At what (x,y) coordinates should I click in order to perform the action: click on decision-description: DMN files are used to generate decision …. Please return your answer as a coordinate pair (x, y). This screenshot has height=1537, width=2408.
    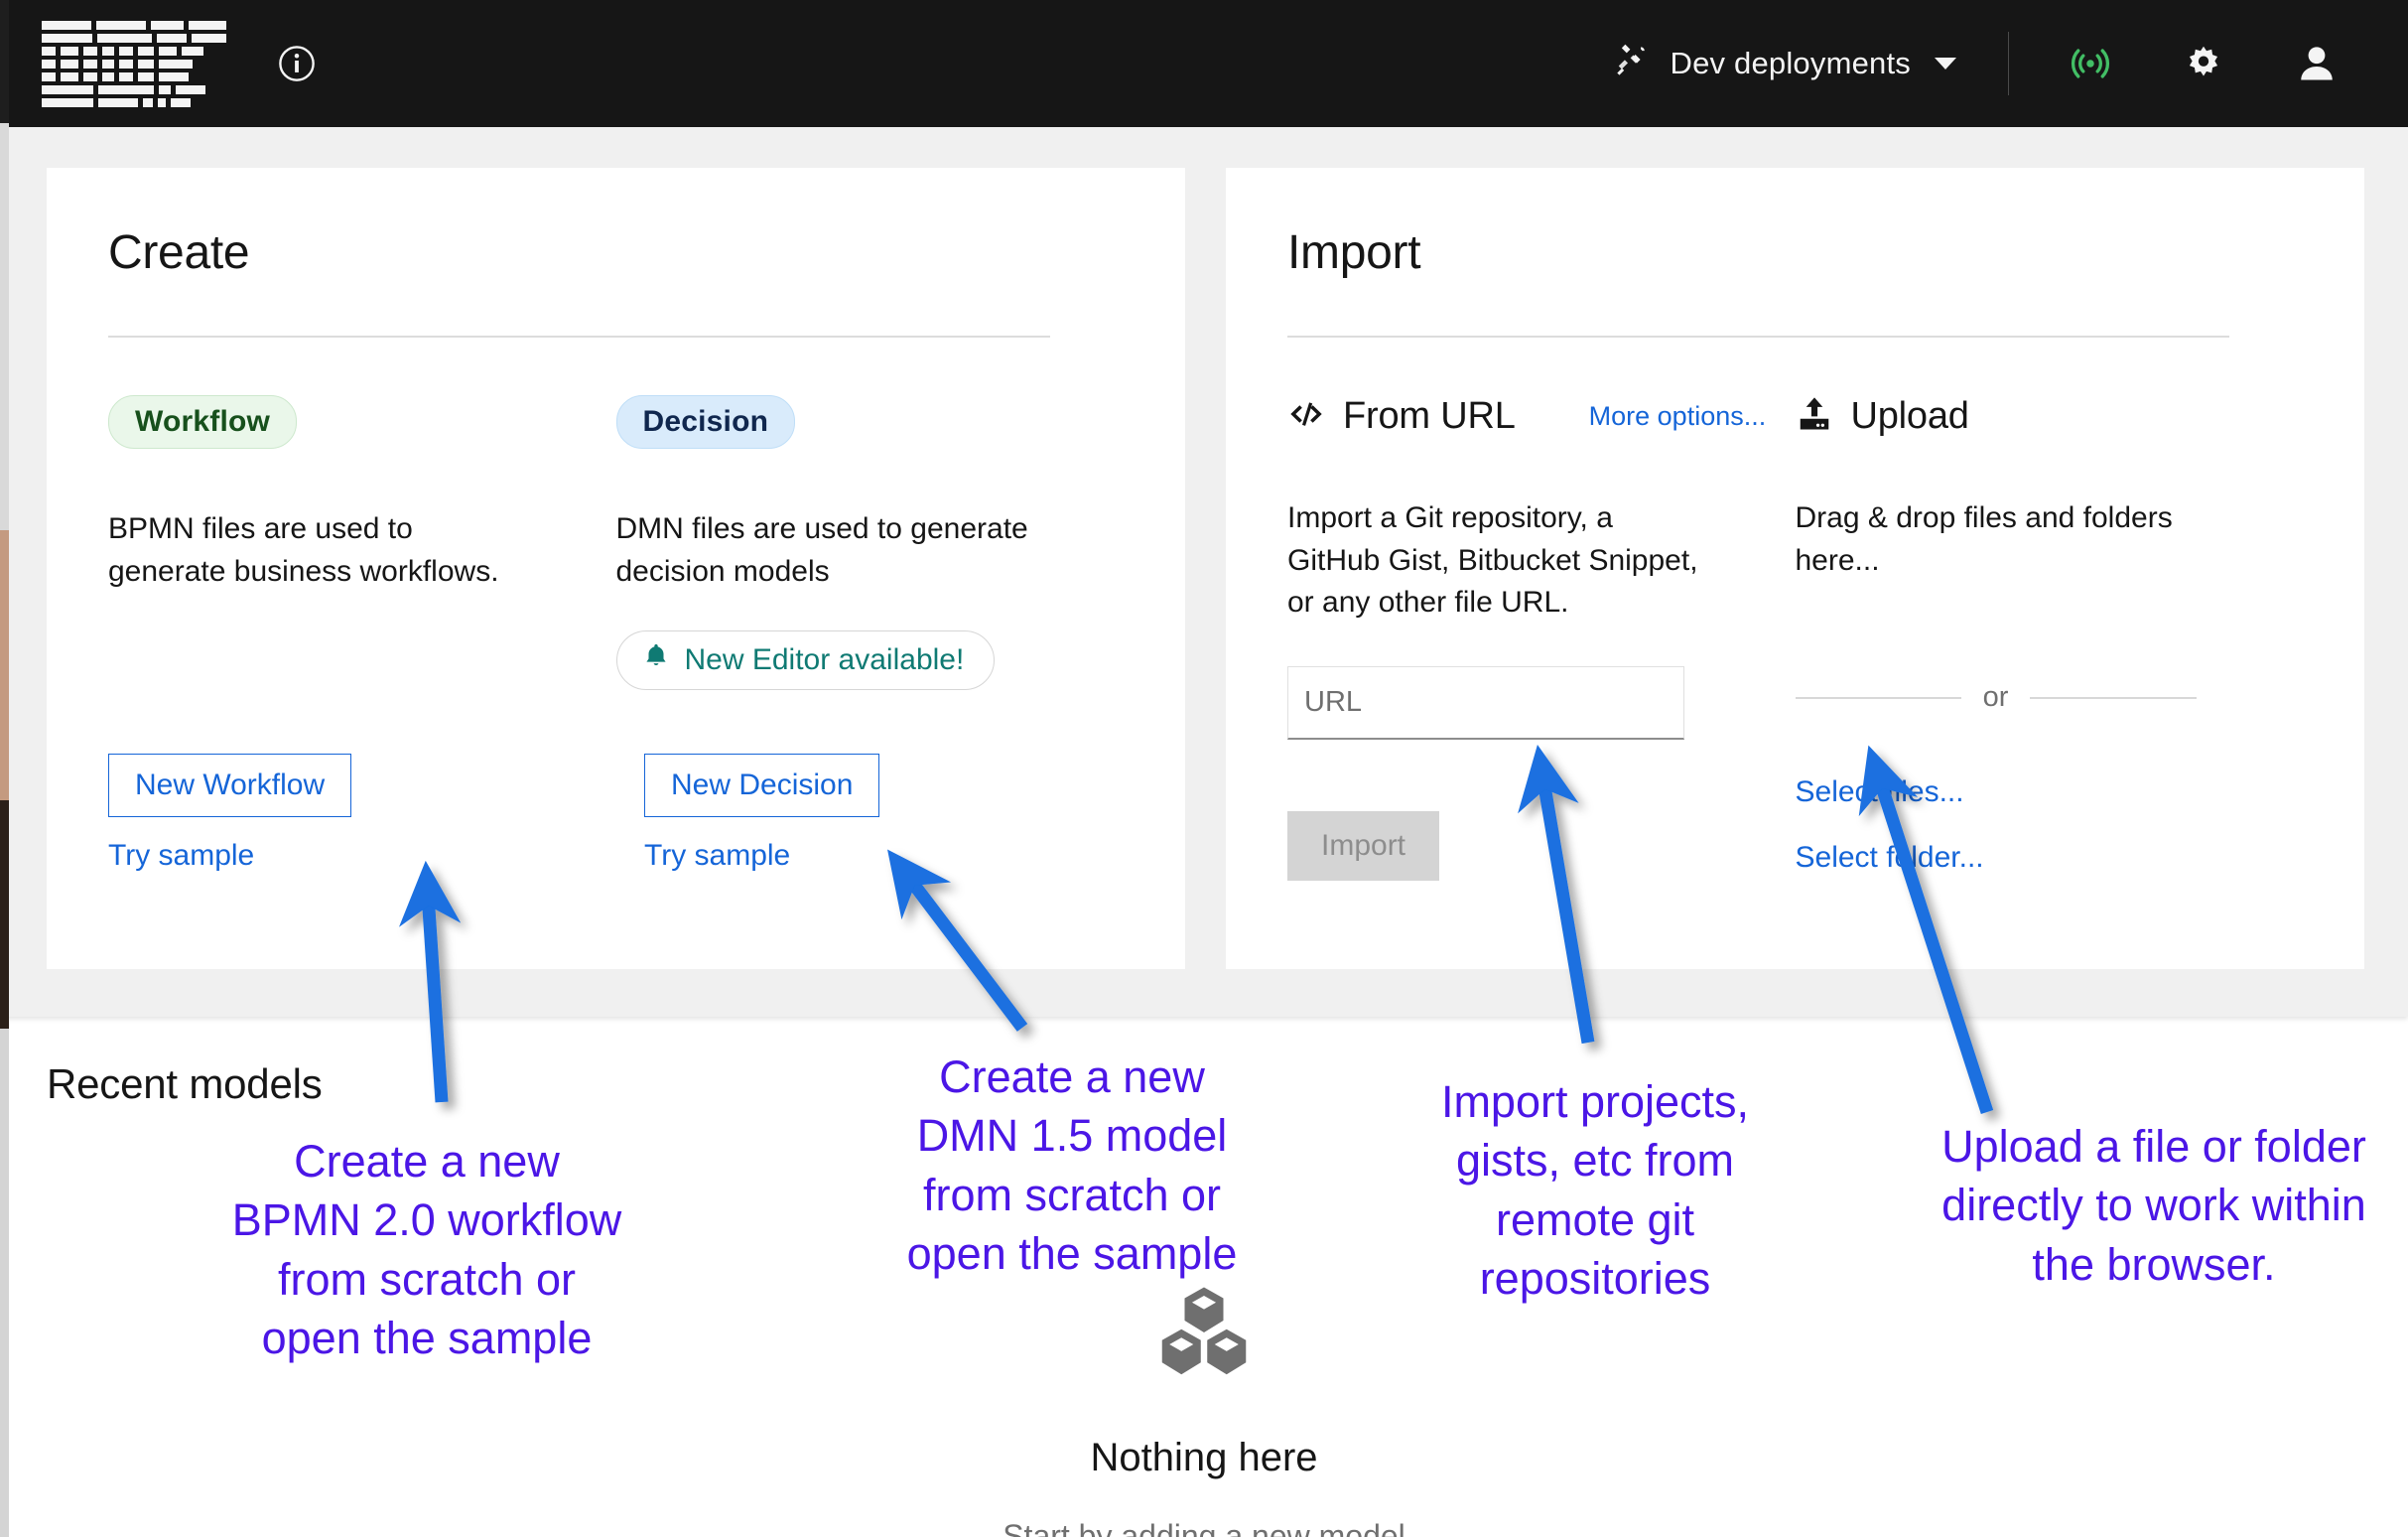
    Looking at the image, I should click on (821, 550).